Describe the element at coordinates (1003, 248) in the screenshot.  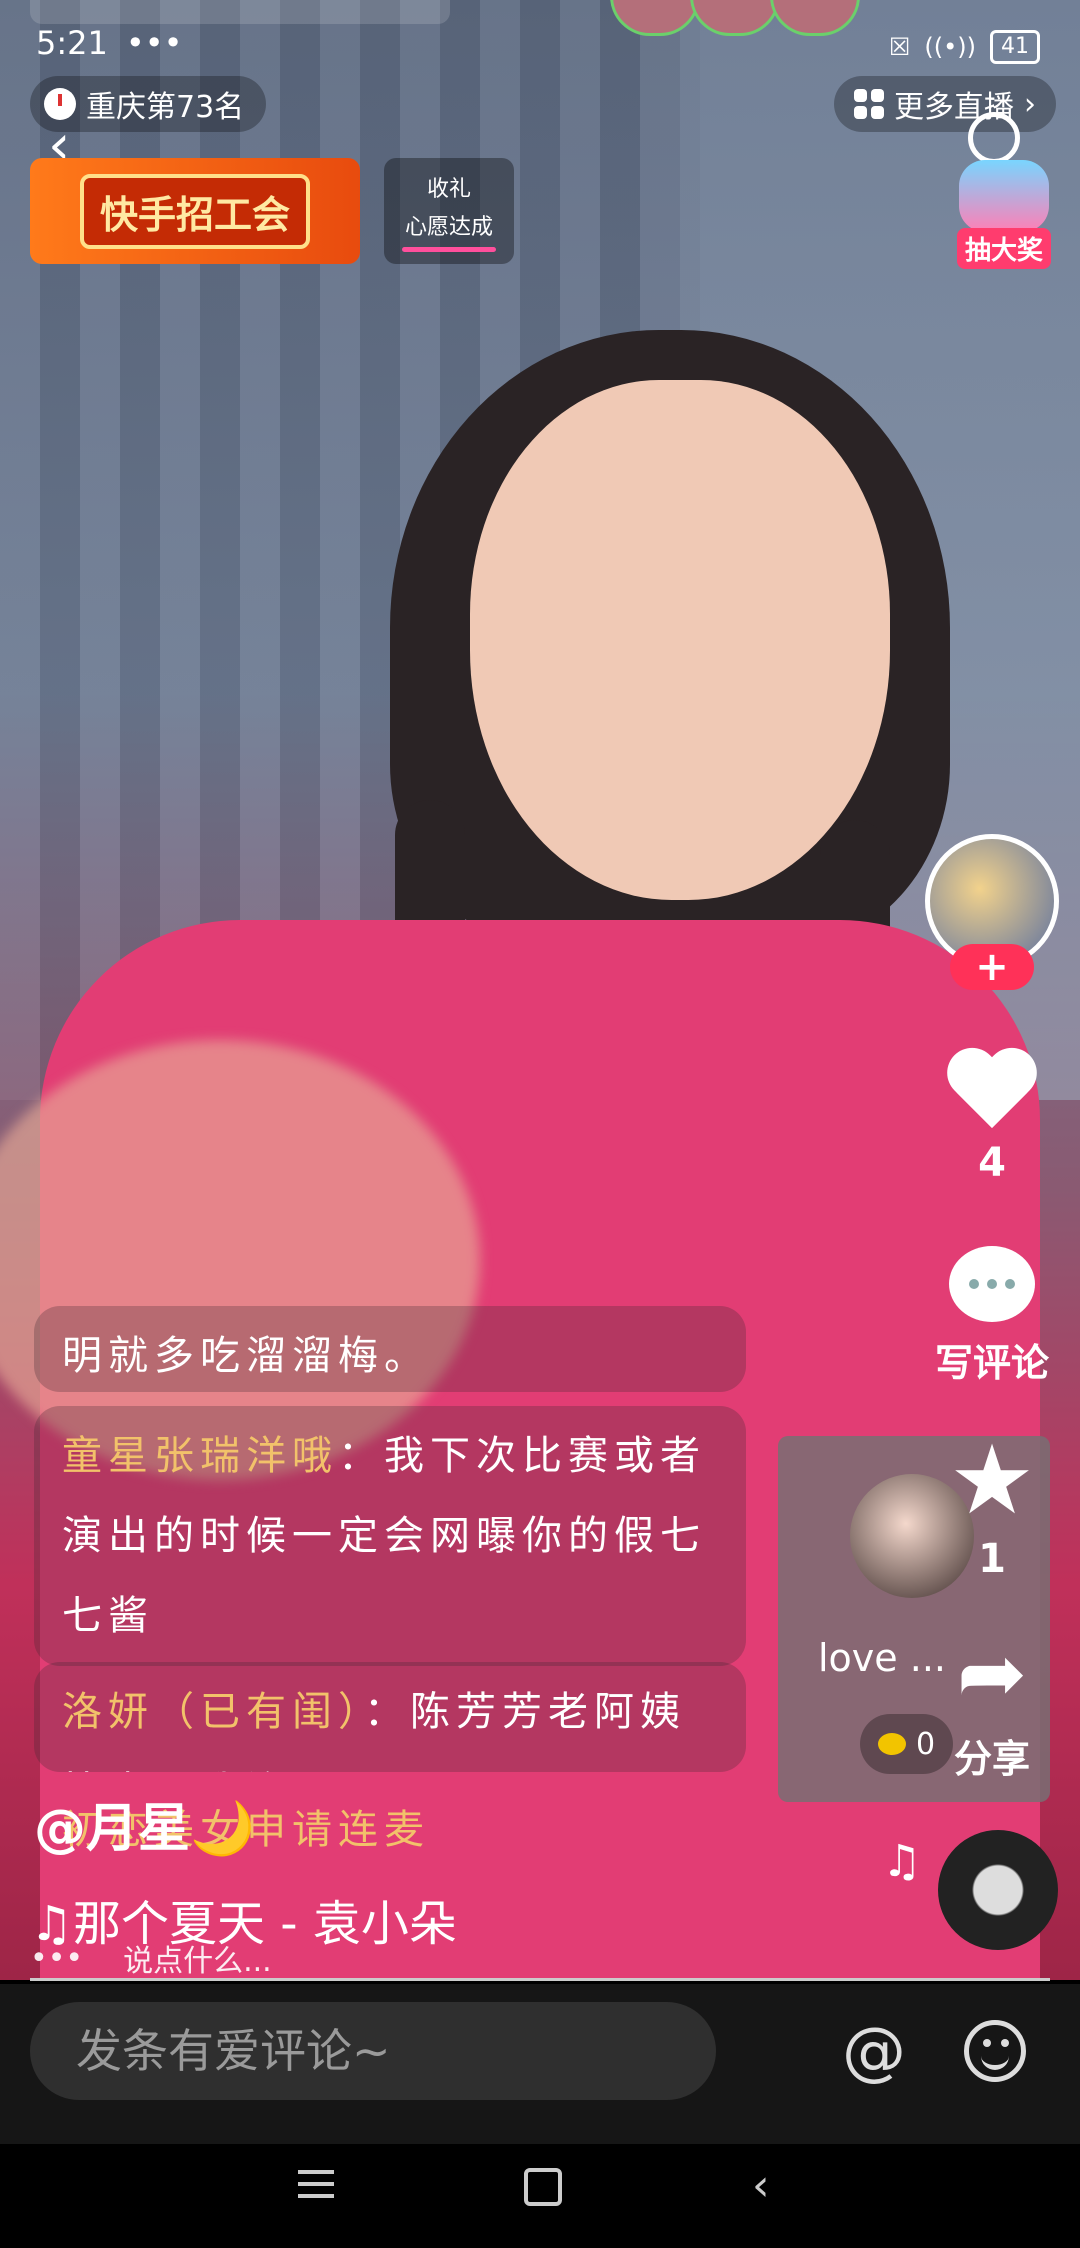
I see `lottery-label: 抽大奖` at that location.